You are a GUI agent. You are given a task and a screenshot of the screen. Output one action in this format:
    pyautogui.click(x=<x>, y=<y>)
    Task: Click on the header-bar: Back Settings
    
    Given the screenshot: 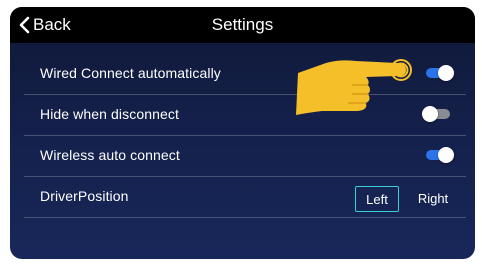 What is the action you would take?
    pyautogui.click(x=242, y=25)
    